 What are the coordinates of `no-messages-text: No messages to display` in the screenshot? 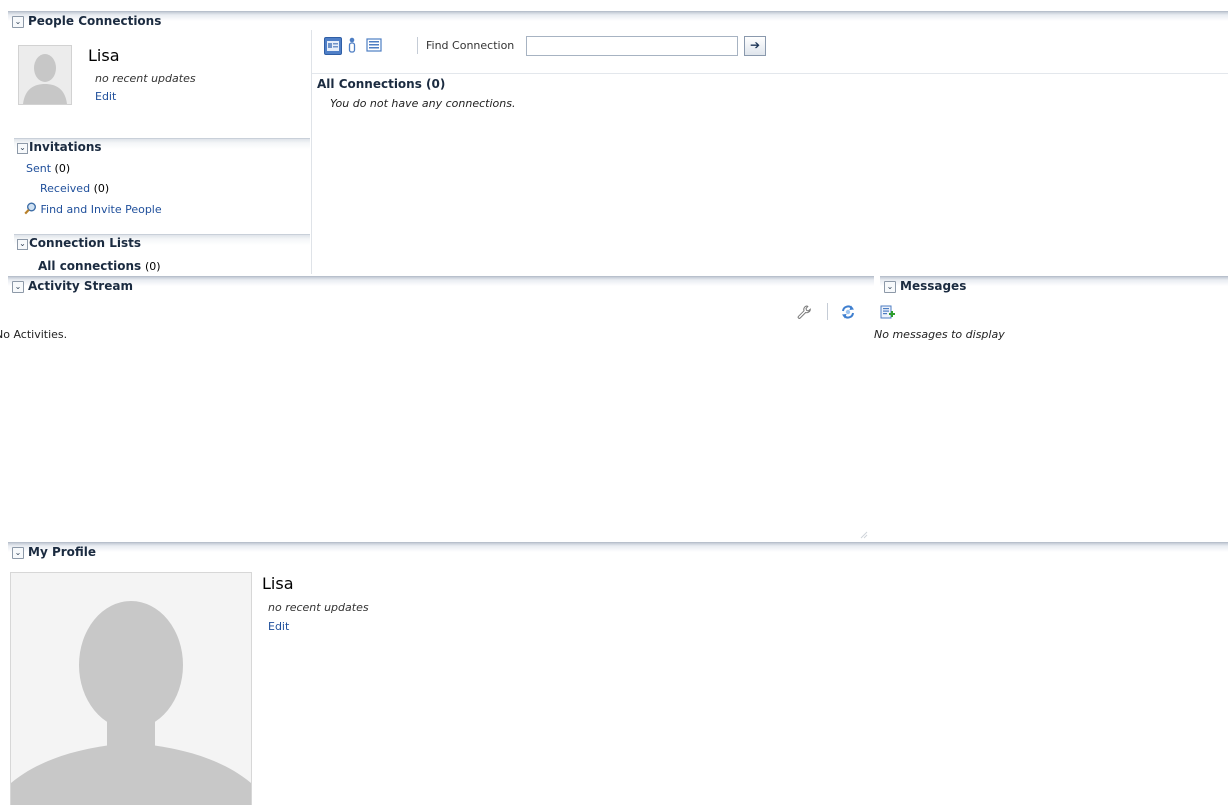 It's located at (939, 334).